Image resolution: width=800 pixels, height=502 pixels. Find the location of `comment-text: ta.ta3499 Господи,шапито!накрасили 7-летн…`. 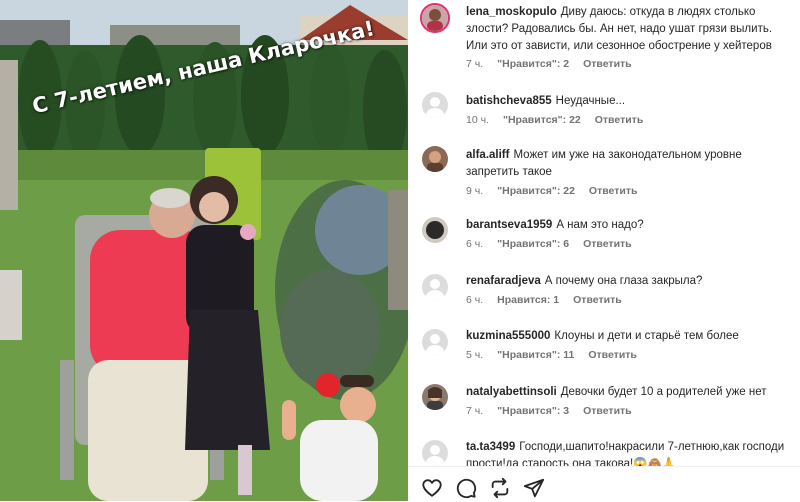

comment-text: ta.ta3499 Господи,шапито!накрасили 7-летн… is located at coordinates (631, 452).